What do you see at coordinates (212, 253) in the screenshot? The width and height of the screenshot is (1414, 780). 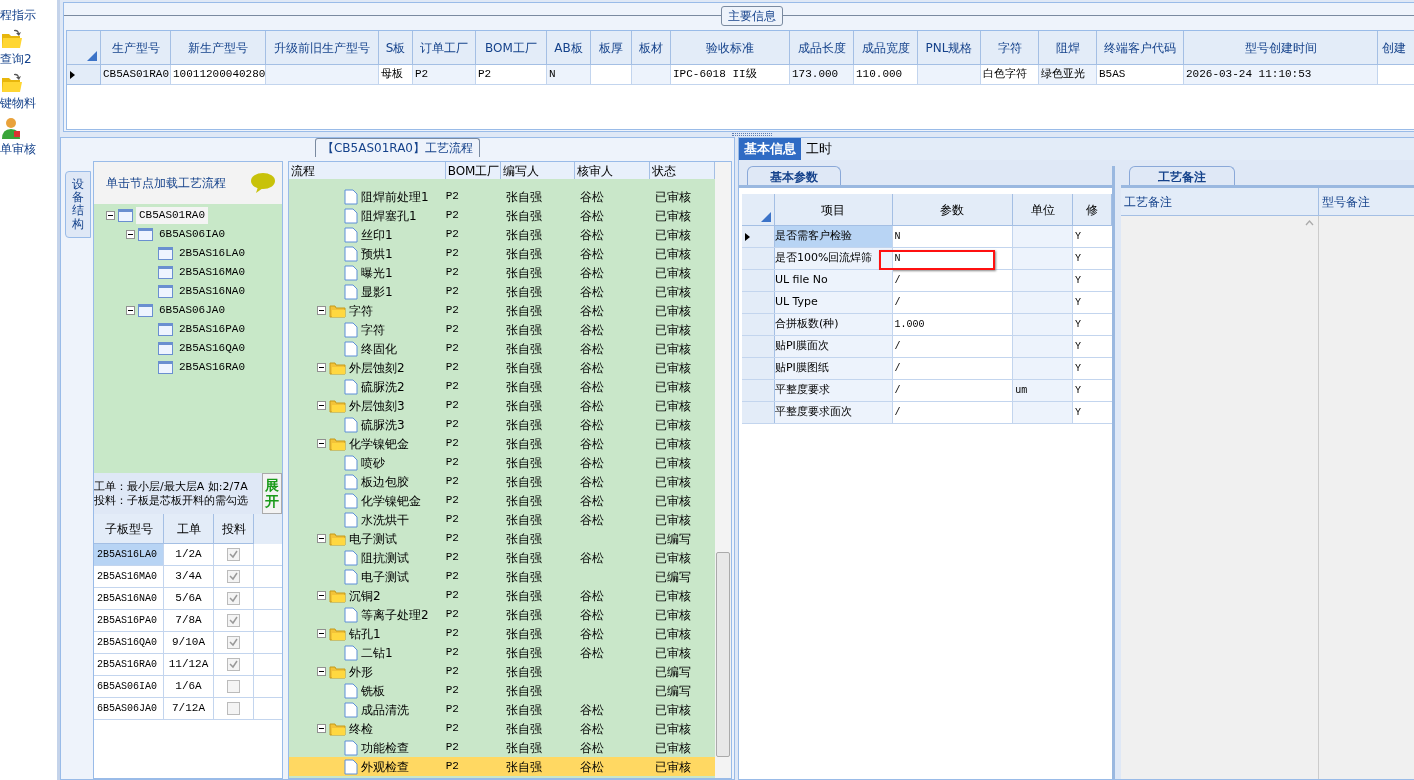 I see `tree-node: 2B5AS16LA0` at bounding box center [212, 253].